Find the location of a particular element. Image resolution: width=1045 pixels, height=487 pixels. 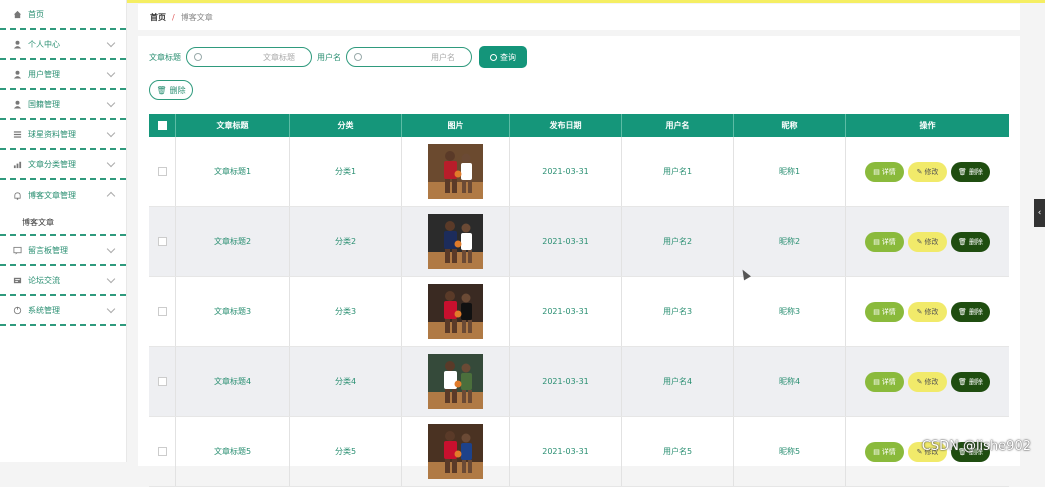

sidebar-item-personal-center: 个人中心 is located at coordinates (63, 45).